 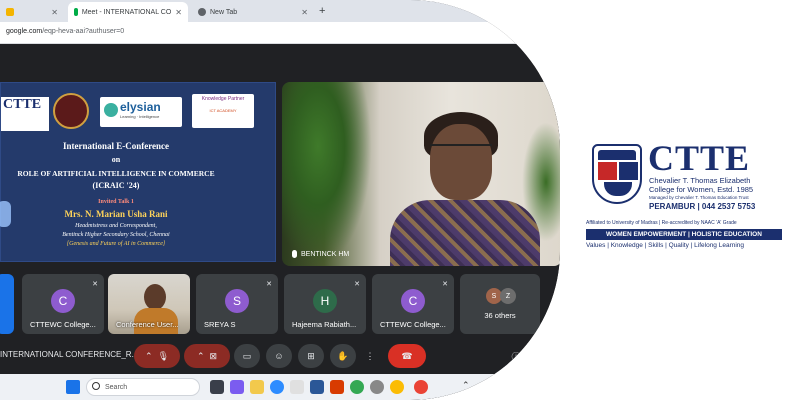 I want to click on slide-on: on, so click(x=116, y=159).